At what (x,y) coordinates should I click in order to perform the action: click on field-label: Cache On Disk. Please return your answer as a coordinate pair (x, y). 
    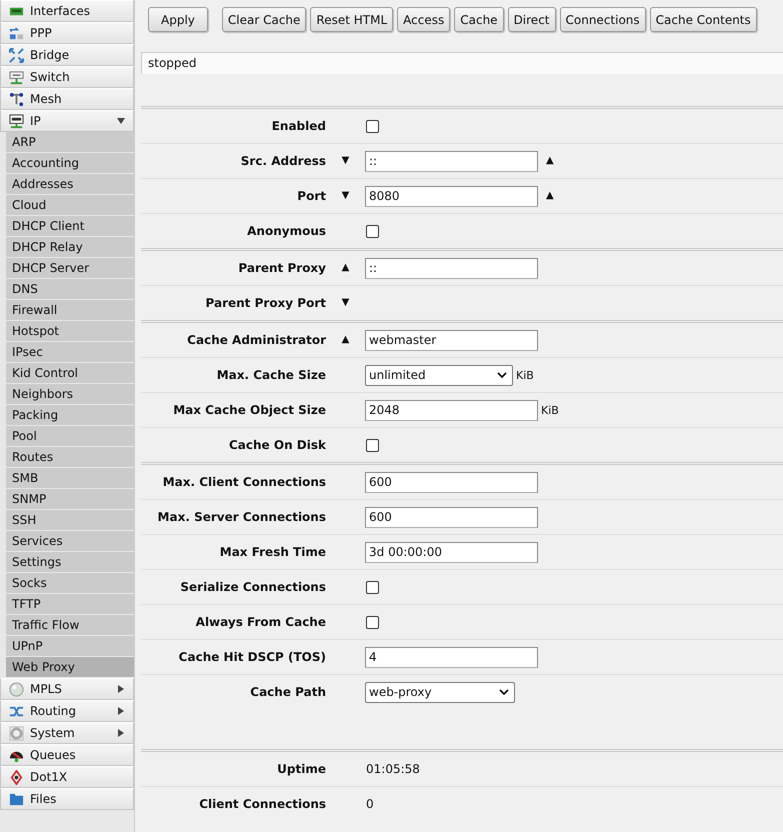
    Looking at the image, I should click on (277, 445).